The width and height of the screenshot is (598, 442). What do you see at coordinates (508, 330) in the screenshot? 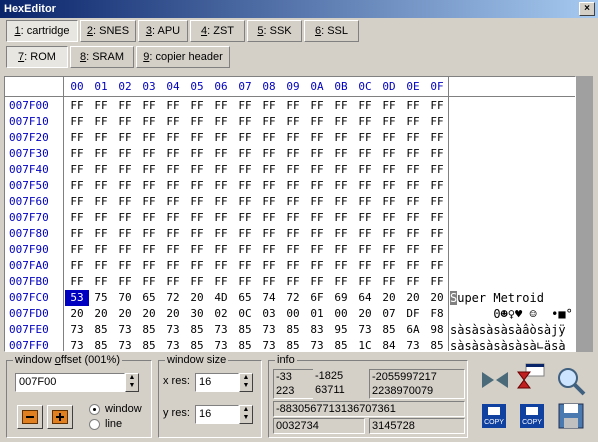
I see `ascii-text: sàsàsàsàsàâòsàjÿ` at bounding box center [508, 330].